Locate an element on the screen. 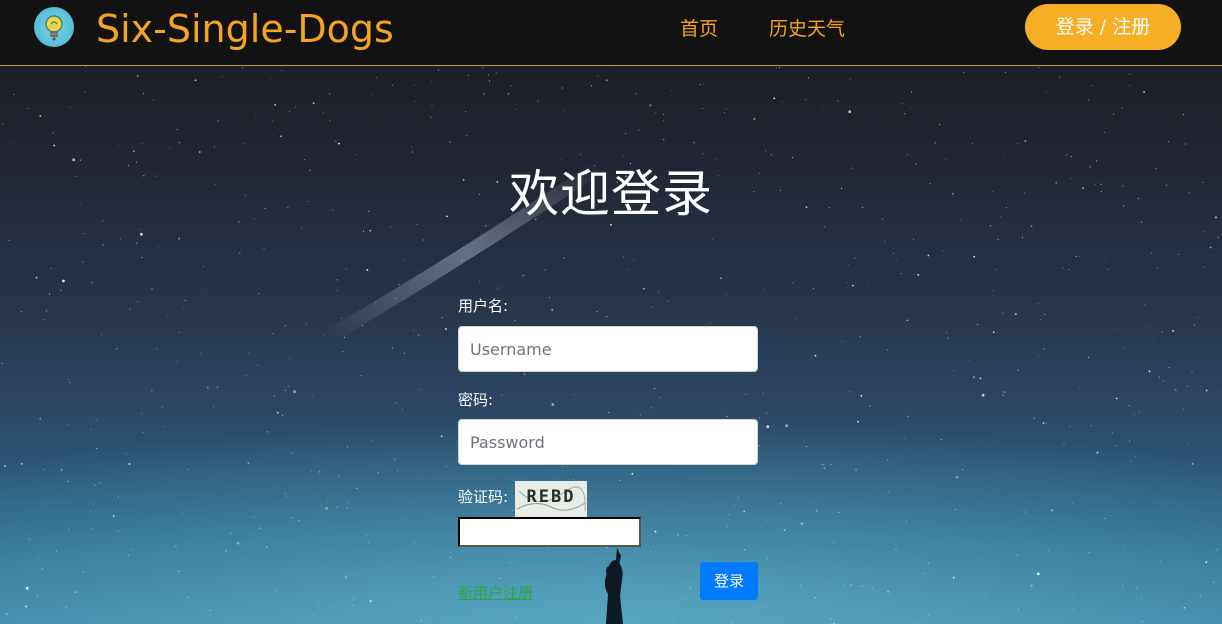  captcha-image: REBD is located at coordinates (551, 499).